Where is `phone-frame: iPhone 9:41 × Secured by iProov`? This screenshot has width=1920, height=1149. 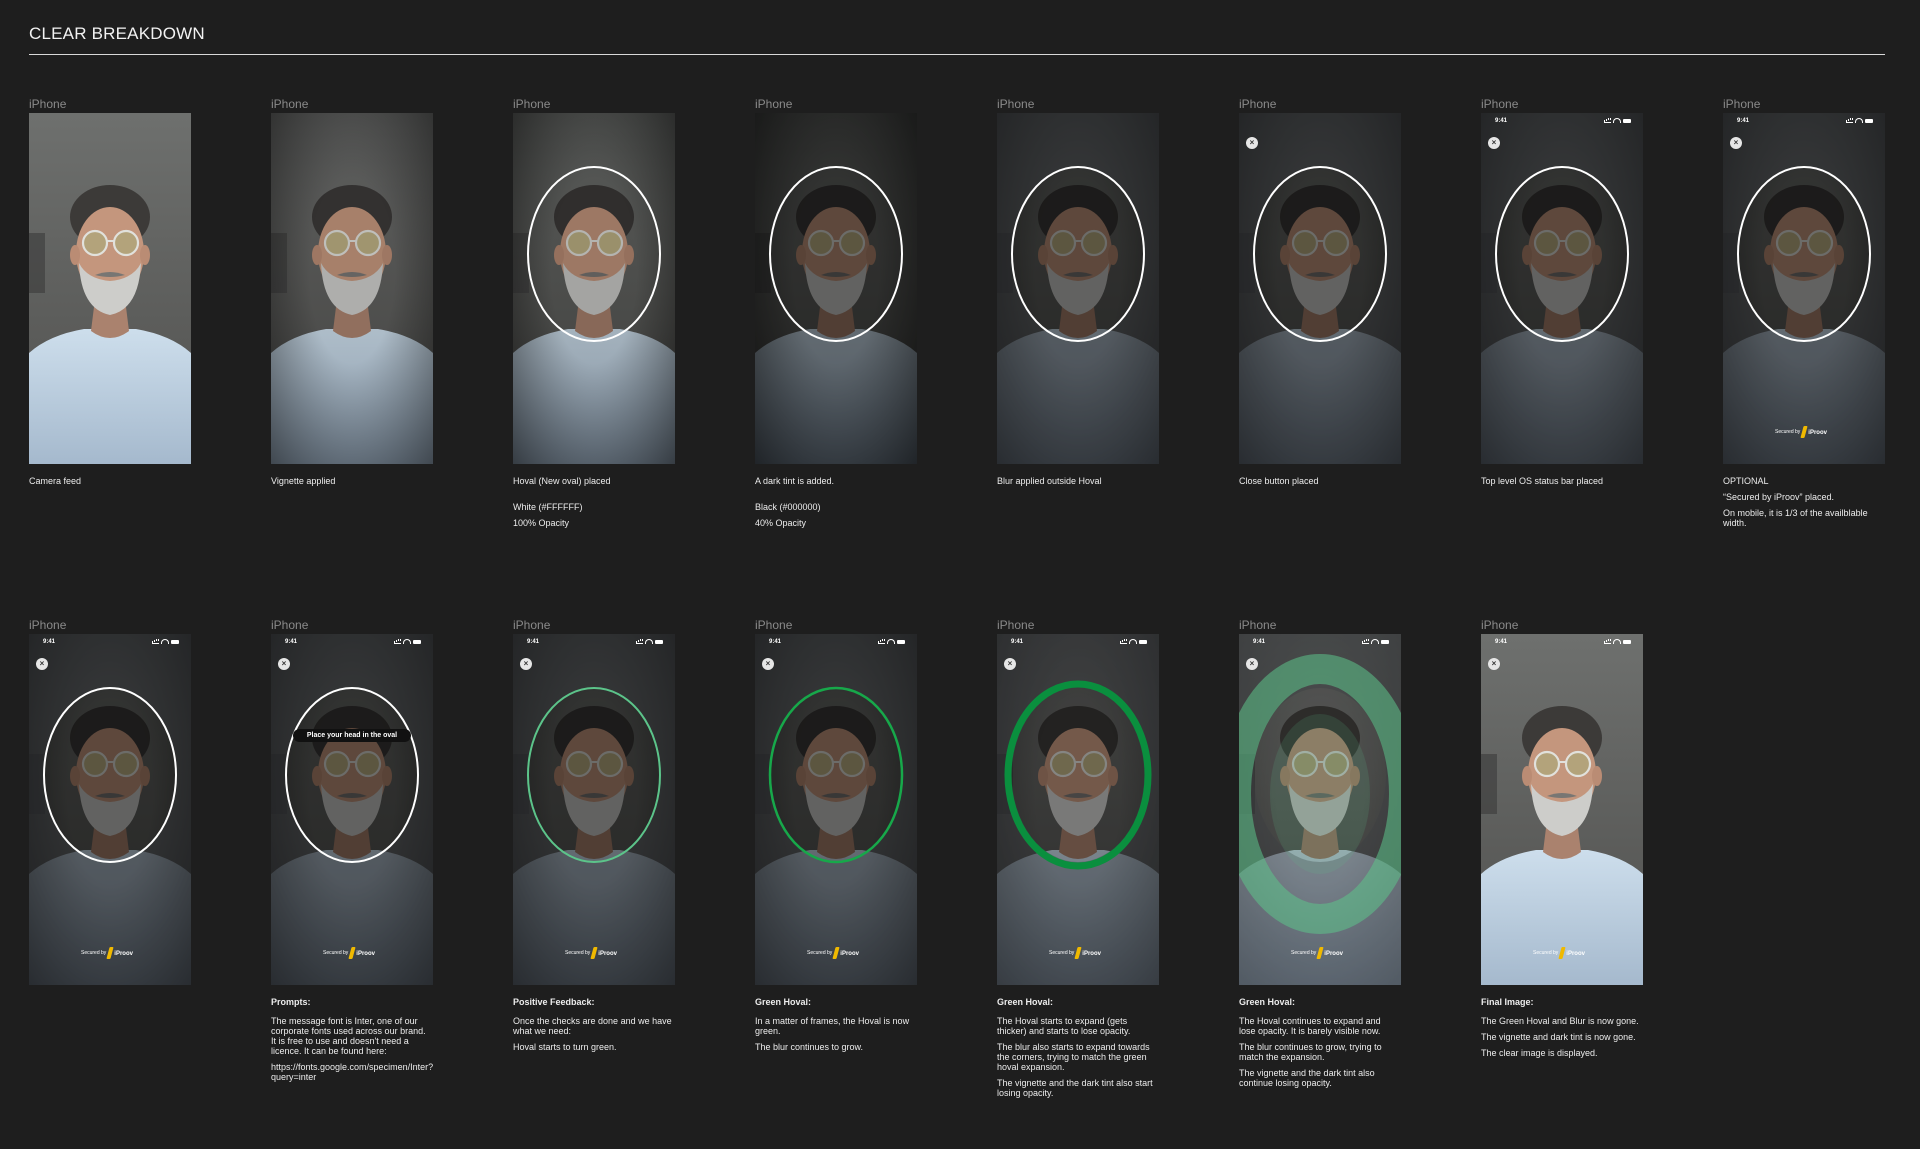 phone-frame: iPhone 9:41 × Secured by iProov is located at coordinates (110, 807).